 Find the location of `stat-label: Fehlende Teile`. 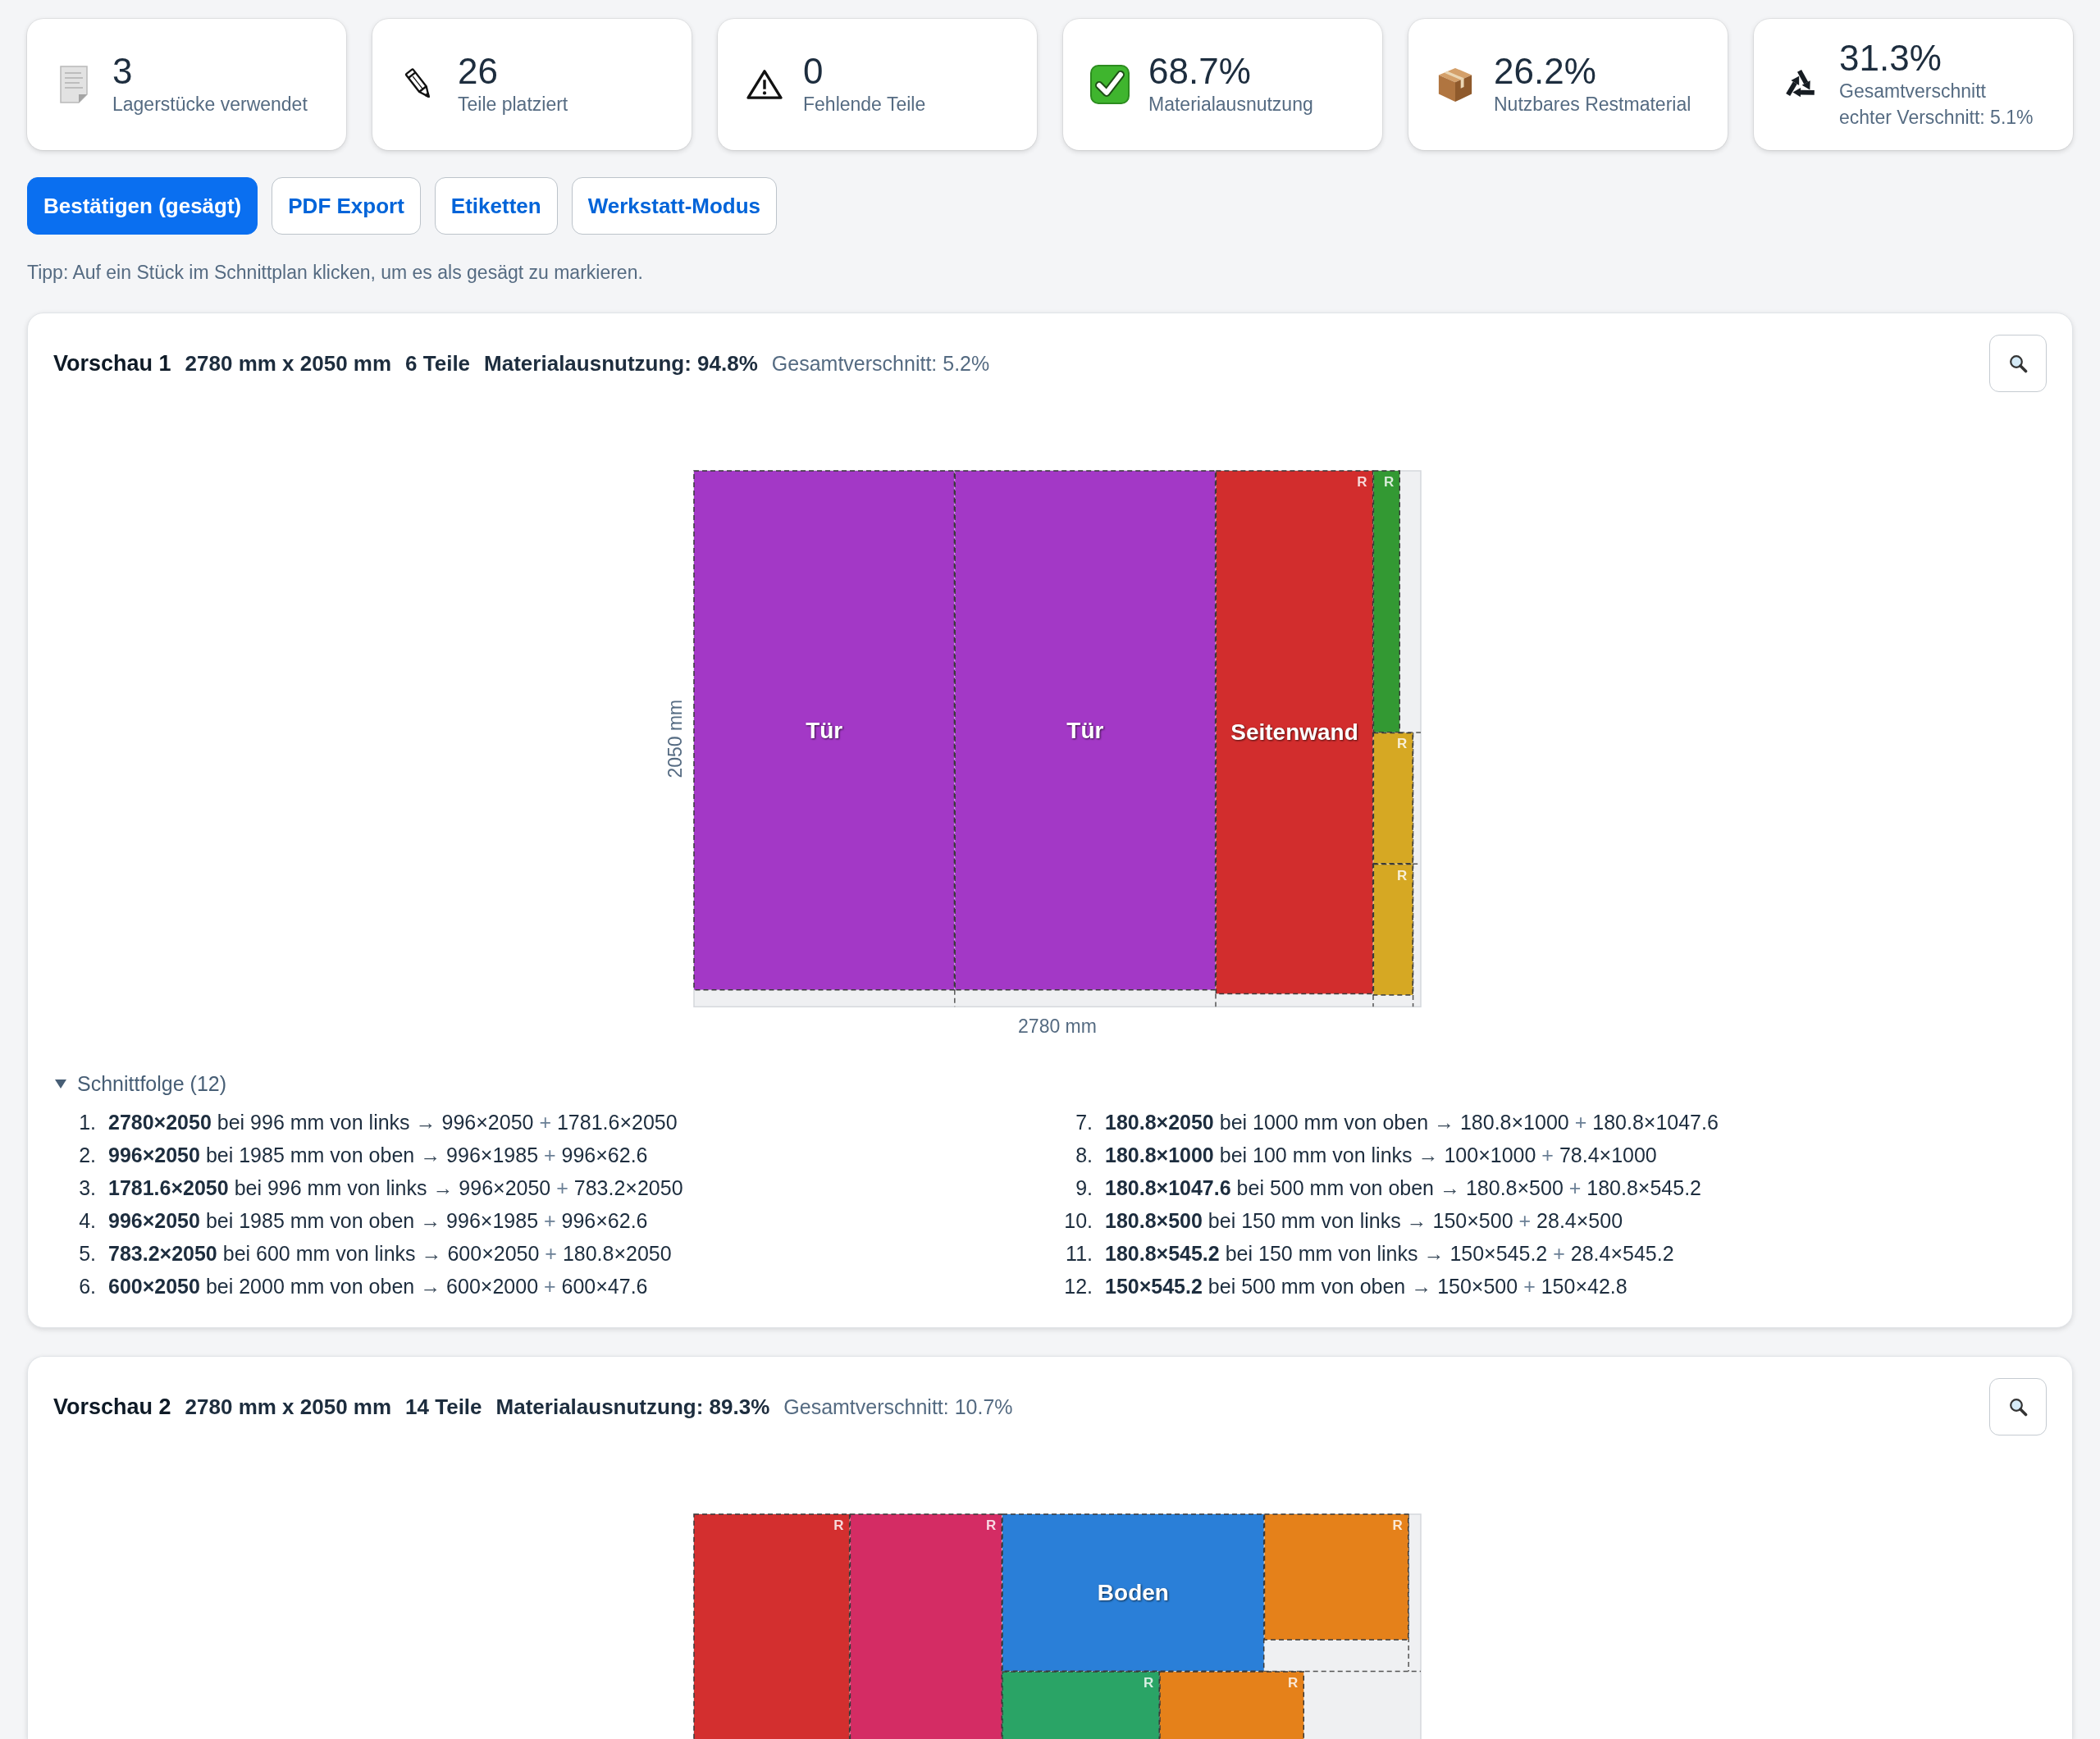

stat-label: Fehlende Teile is located at coordinates (865, 104).